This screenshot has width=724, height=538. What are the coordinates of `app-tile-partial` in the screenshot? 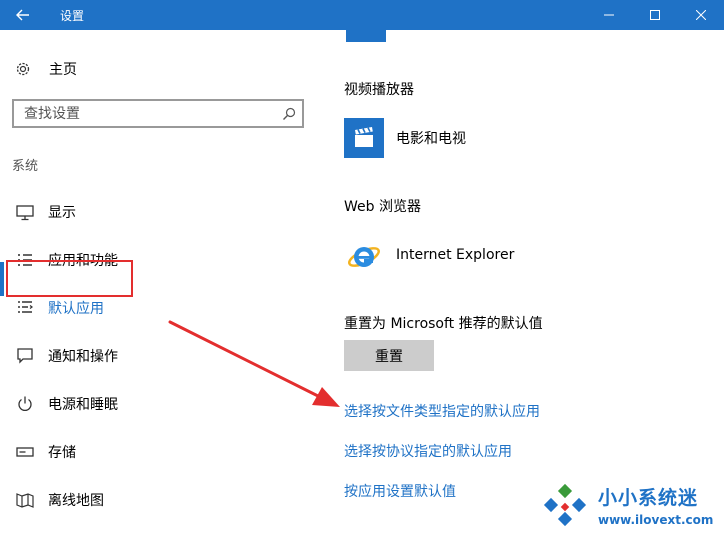 It's located at (366, 36).